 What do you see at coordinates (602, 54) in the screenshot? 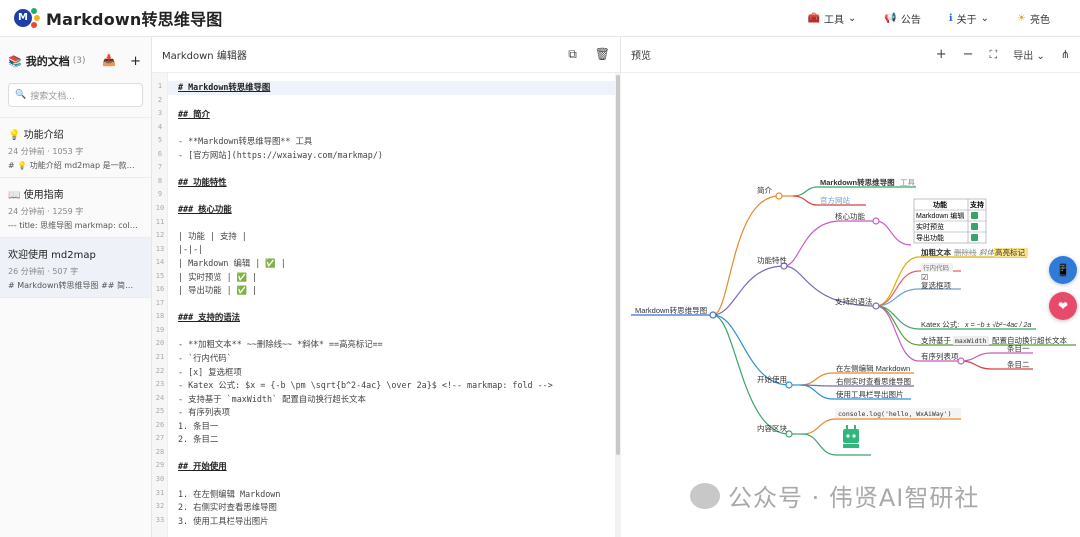
I see `trash-icon: 🗑` at bounding box center [602, 54].